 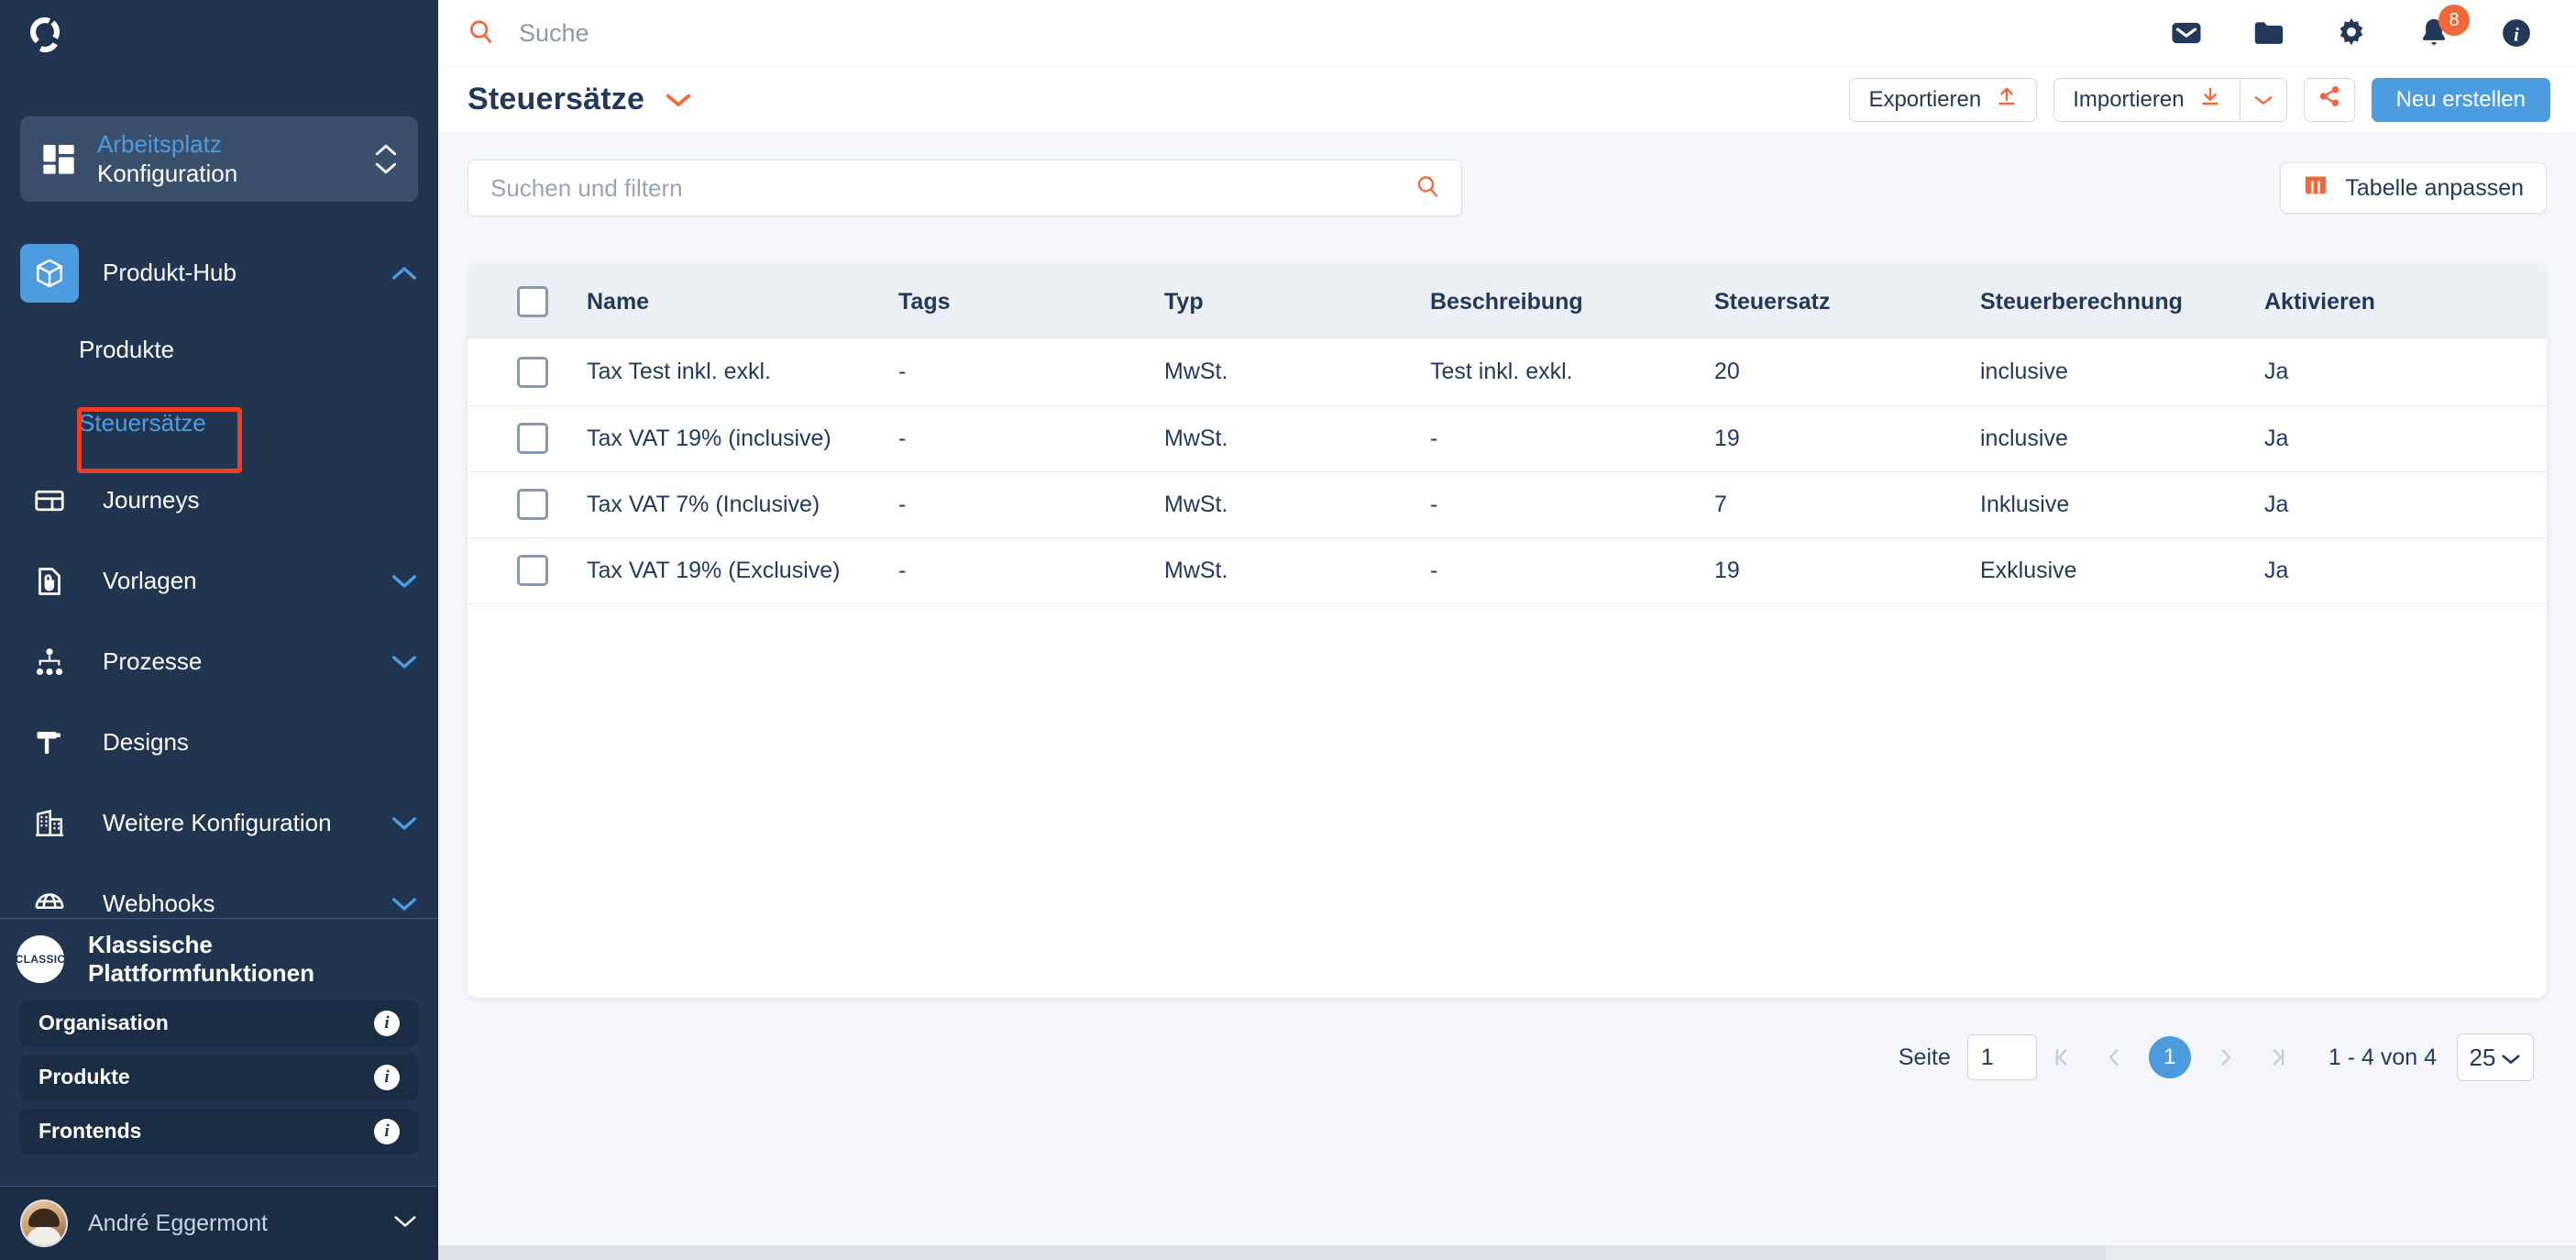 I want to click on global-search, so click(x=1318, y=33).